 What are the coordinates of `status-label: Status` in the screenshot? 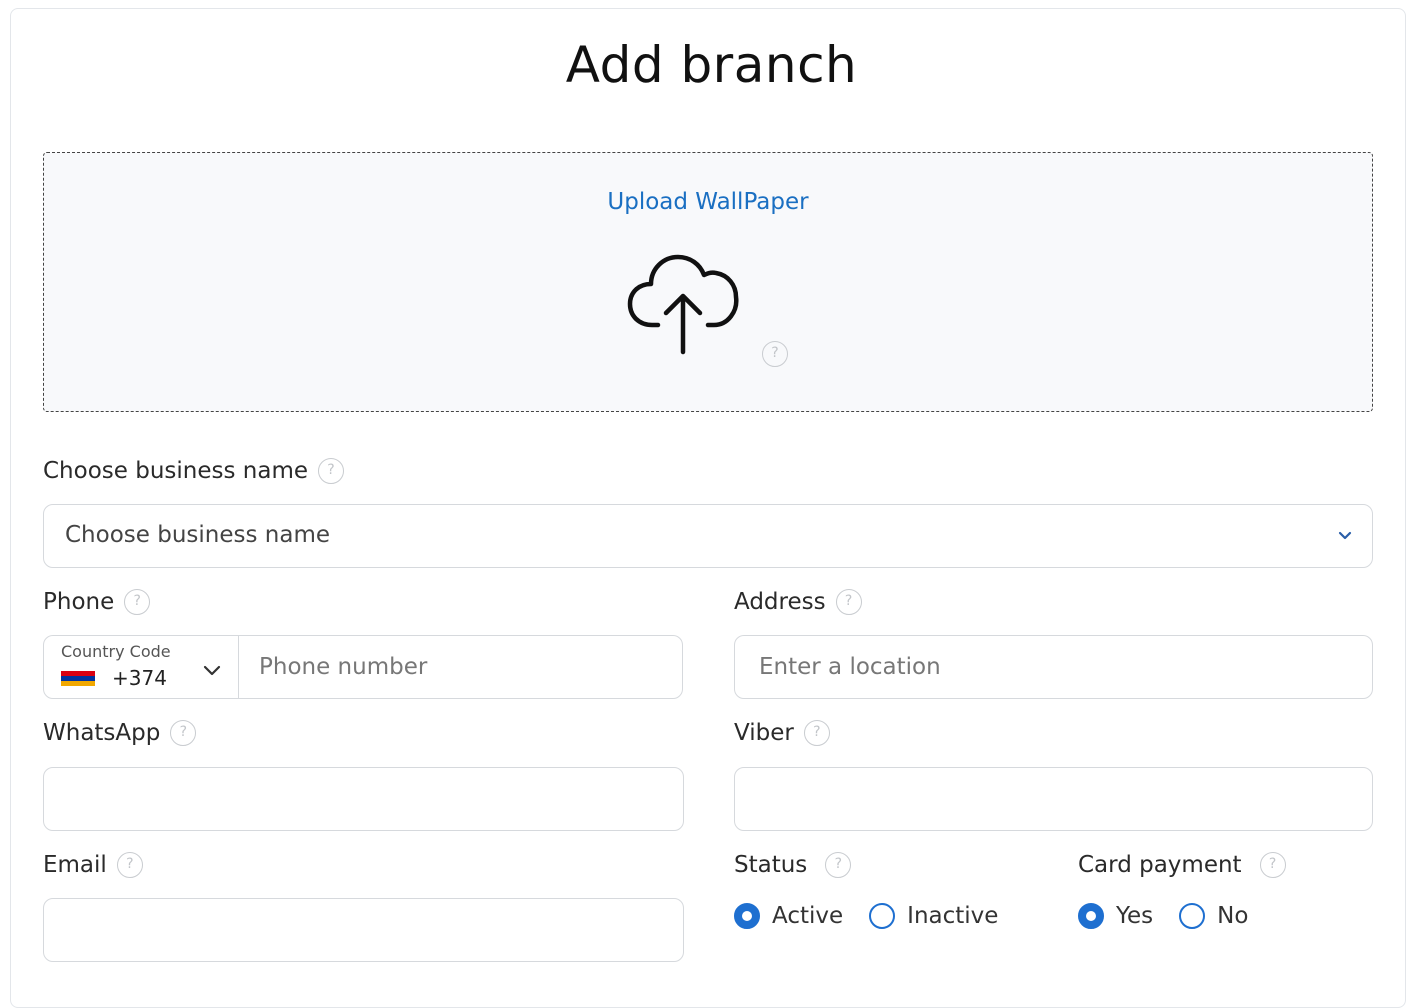 It's located at (771, 865).